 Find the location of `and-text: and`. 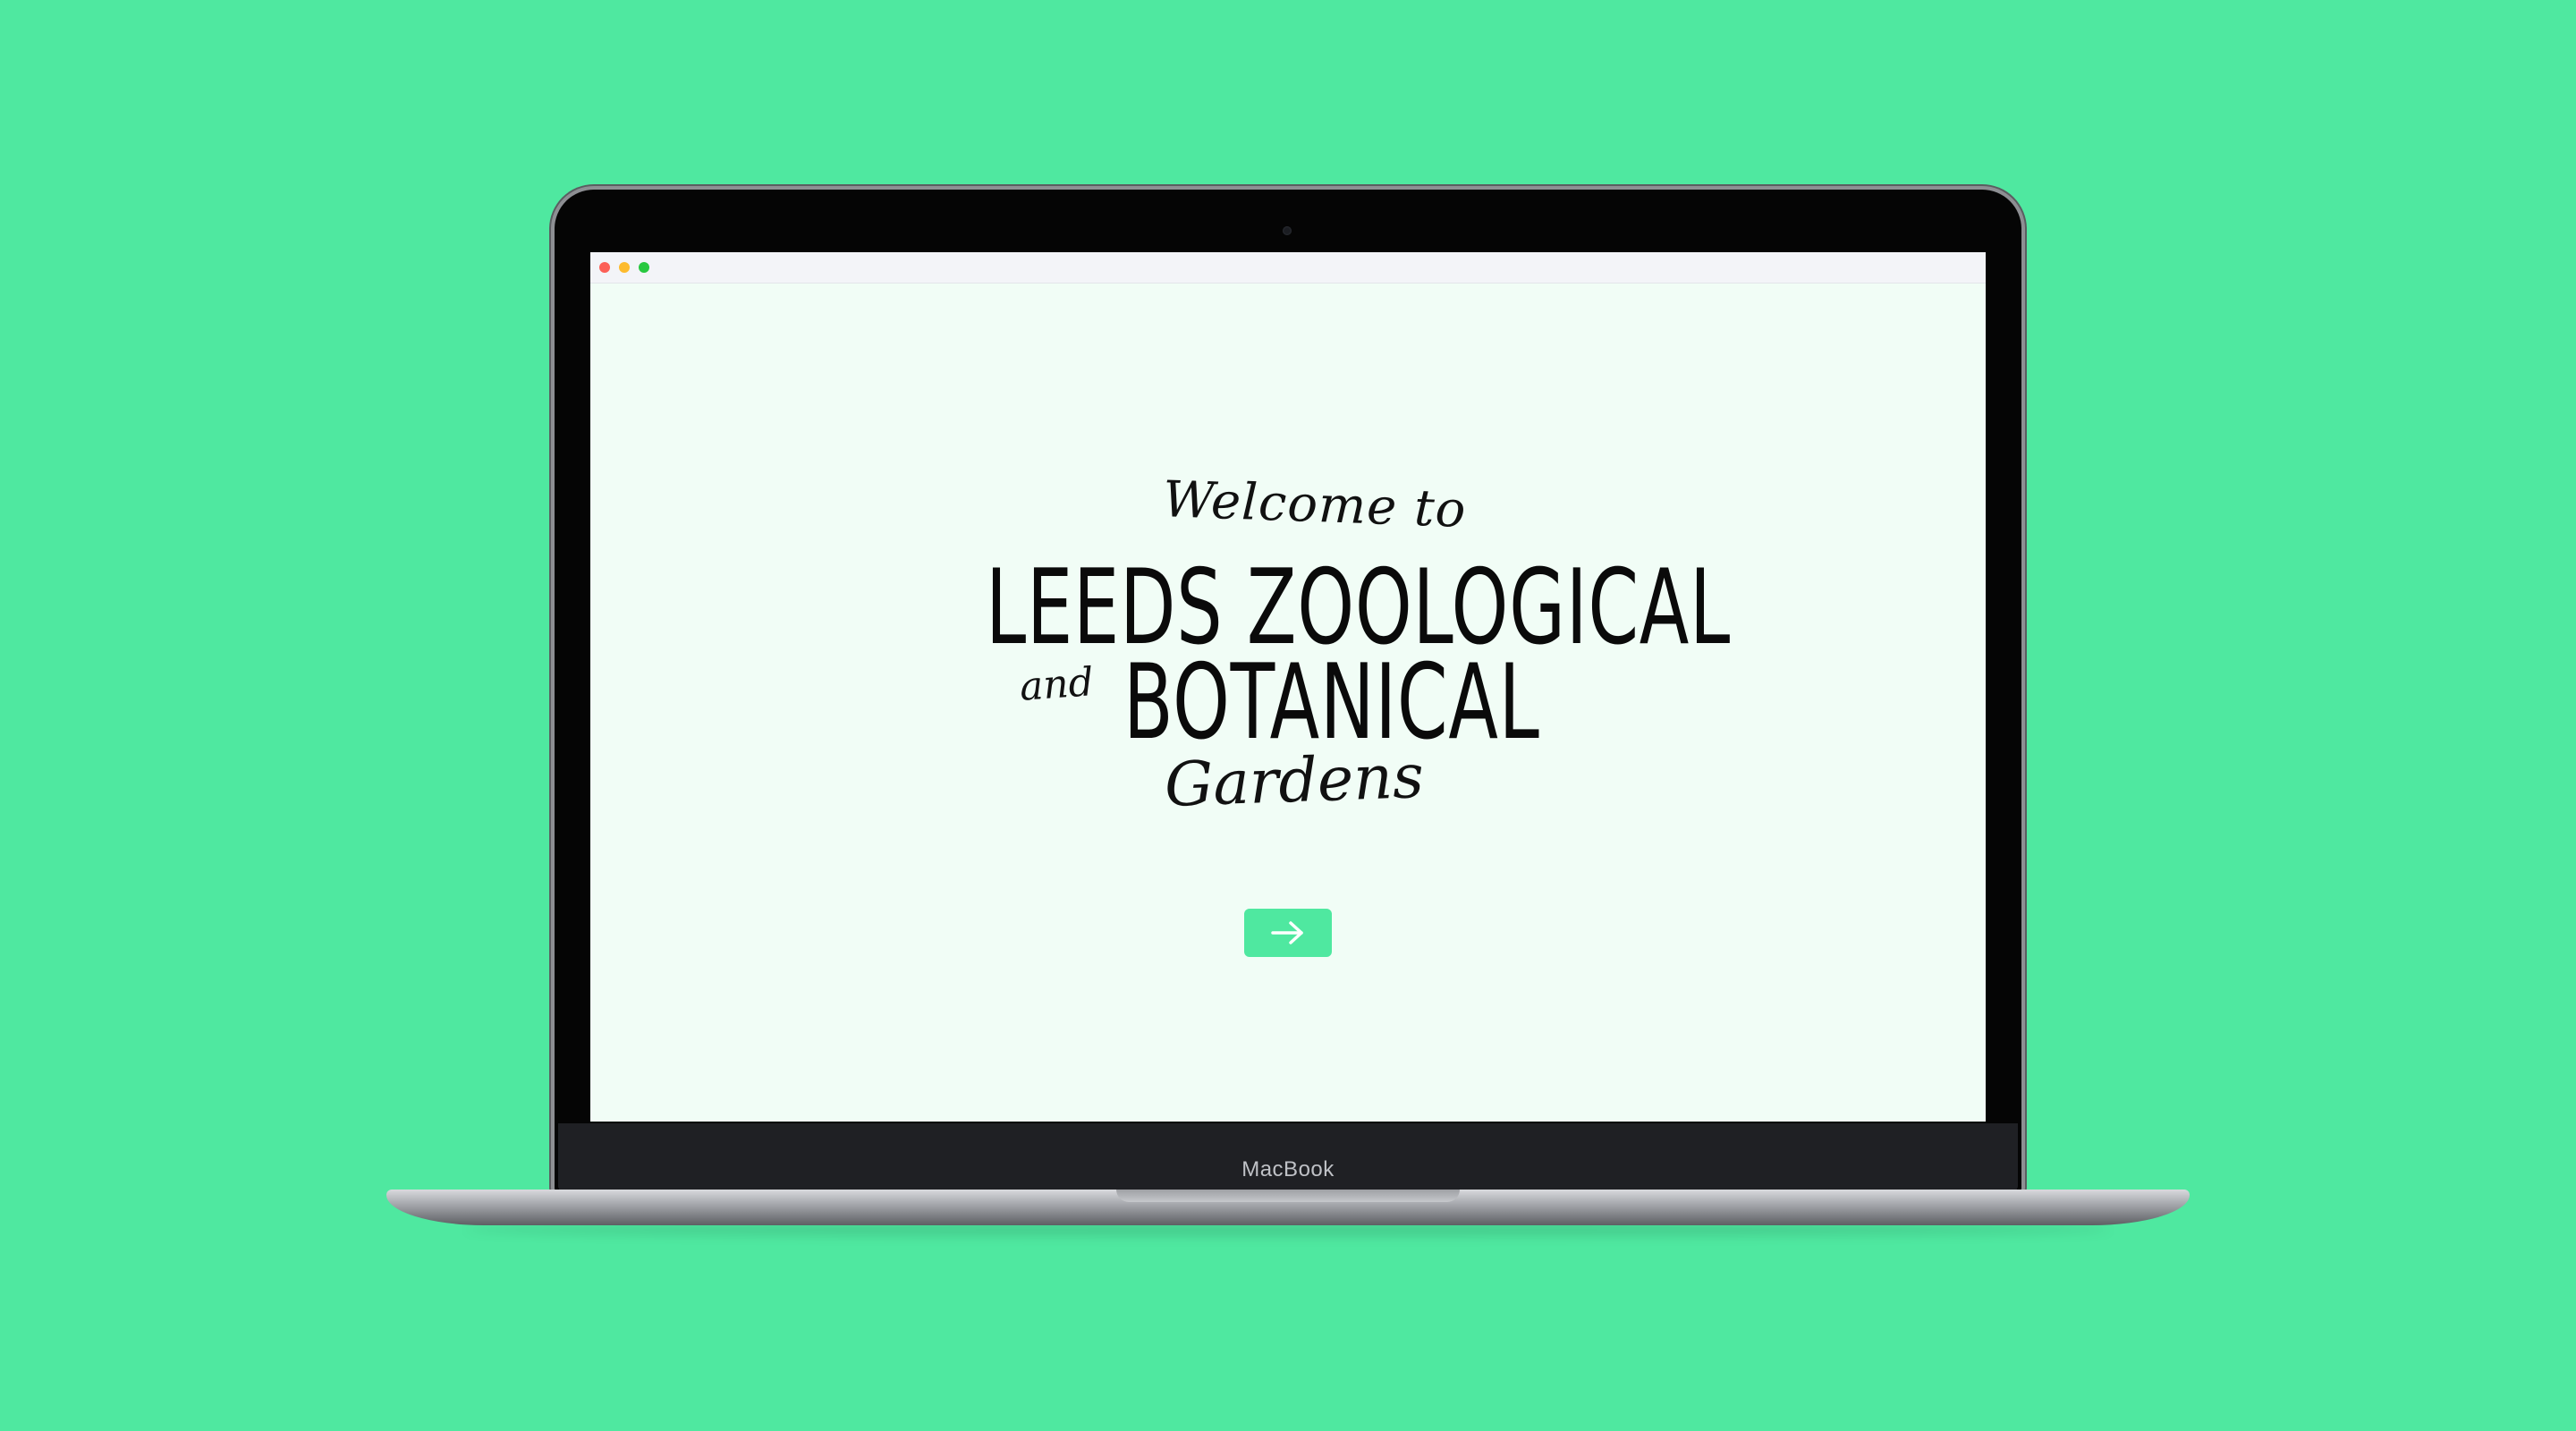

and-text: and is located at coordinates (1057, 684).